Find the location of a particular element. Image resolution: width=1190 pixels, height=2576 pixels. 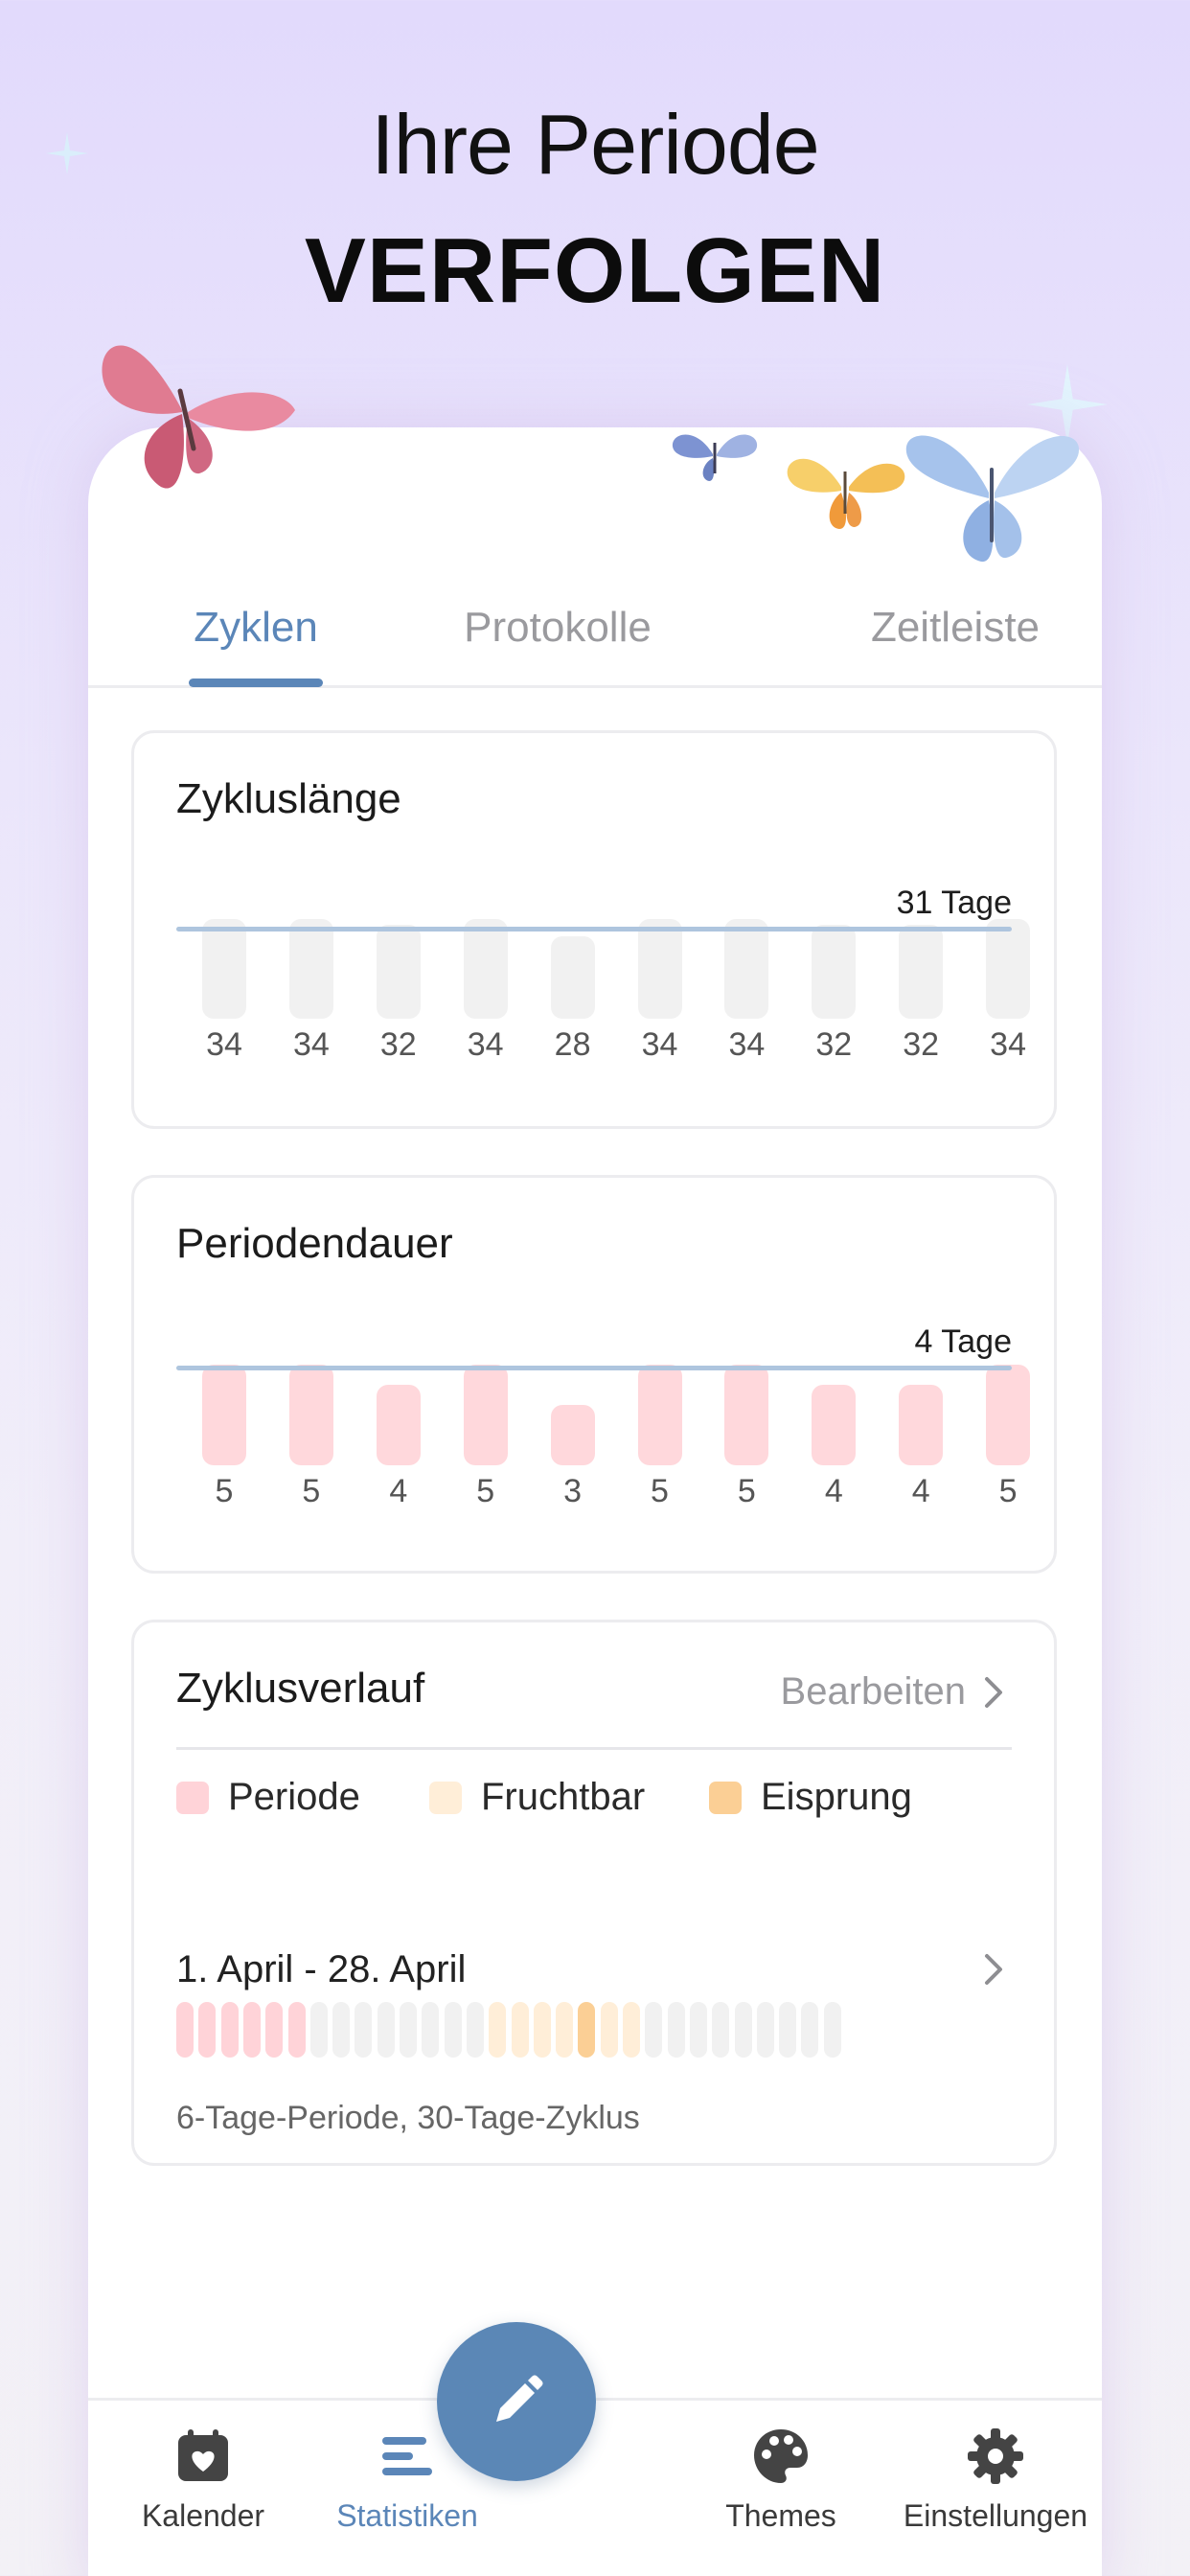

nav-kalender: Kalender is located at coordinates (203, 2480).